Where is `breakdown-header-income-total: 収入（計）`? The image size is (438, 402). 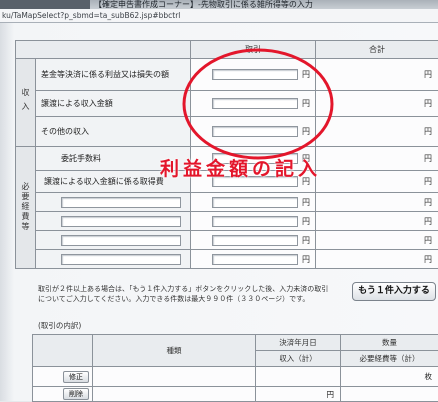
breakdown-header-income-total: 収入（計） is located at coordinates (298, 359).